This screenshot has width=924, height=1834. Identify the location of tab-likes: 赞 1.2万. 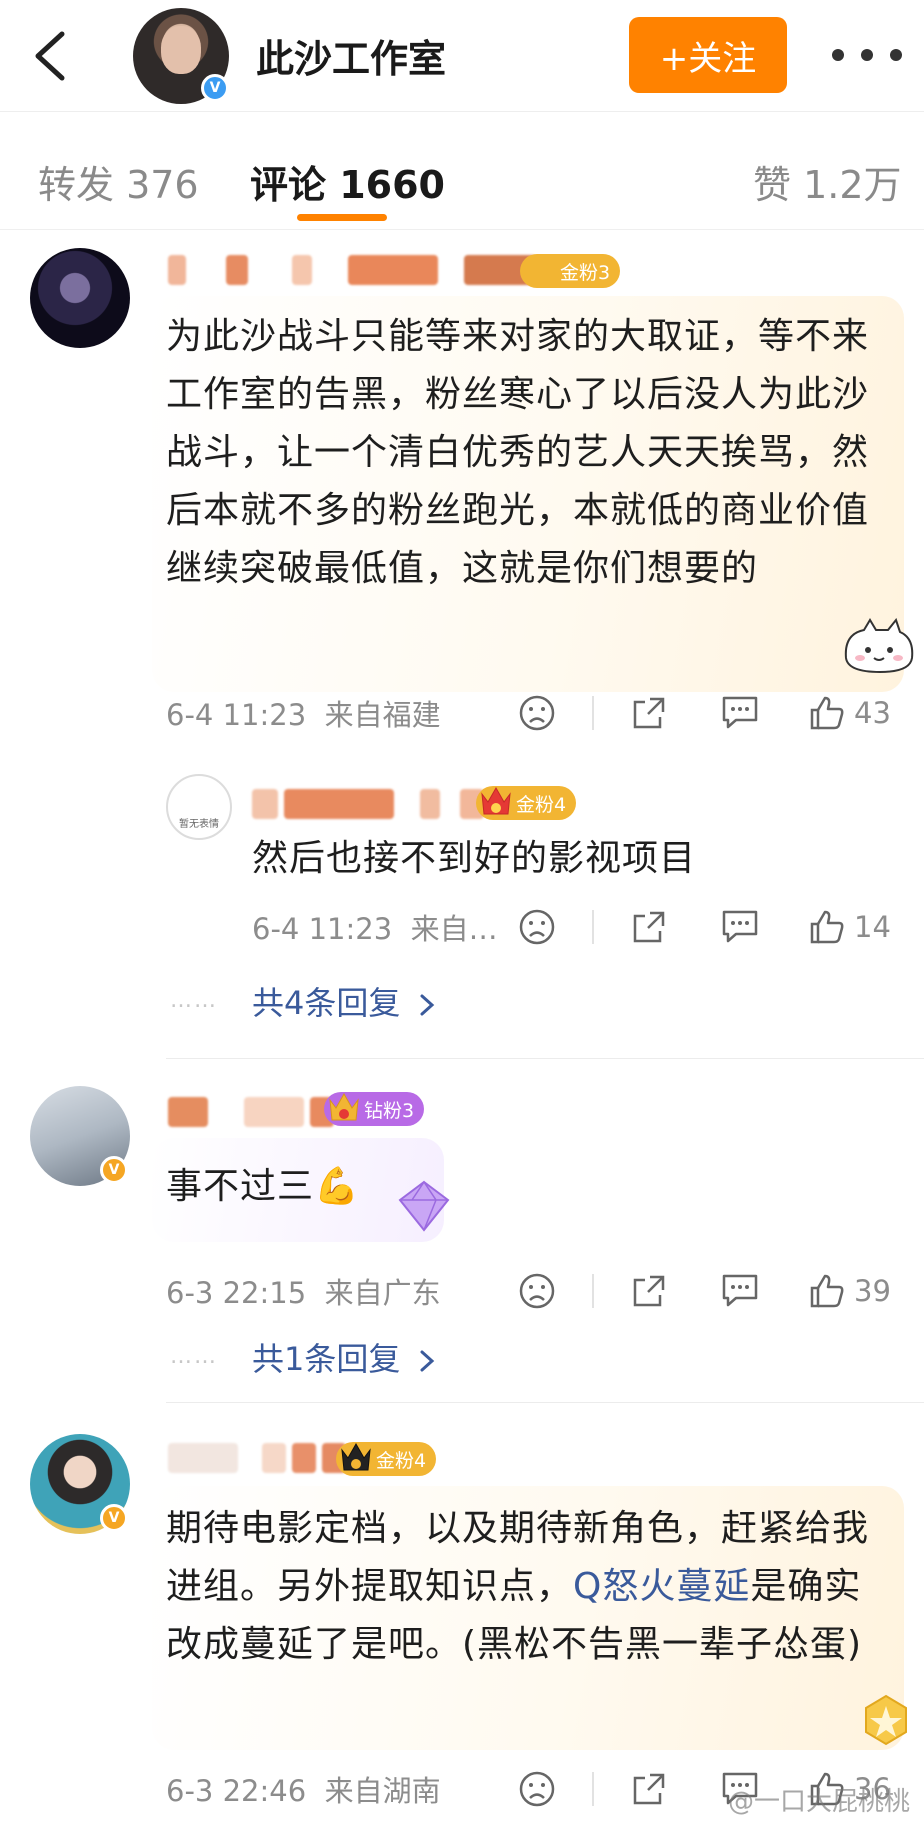
(827, 181).